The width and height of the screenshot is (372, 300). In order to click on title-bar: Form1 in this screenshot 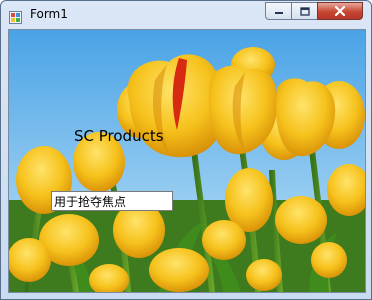, I will do `click(186, 15)`.